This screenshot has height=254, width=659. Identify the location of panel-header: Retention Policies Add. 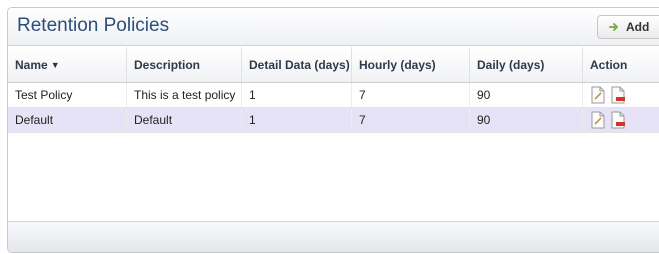
(333, 27).